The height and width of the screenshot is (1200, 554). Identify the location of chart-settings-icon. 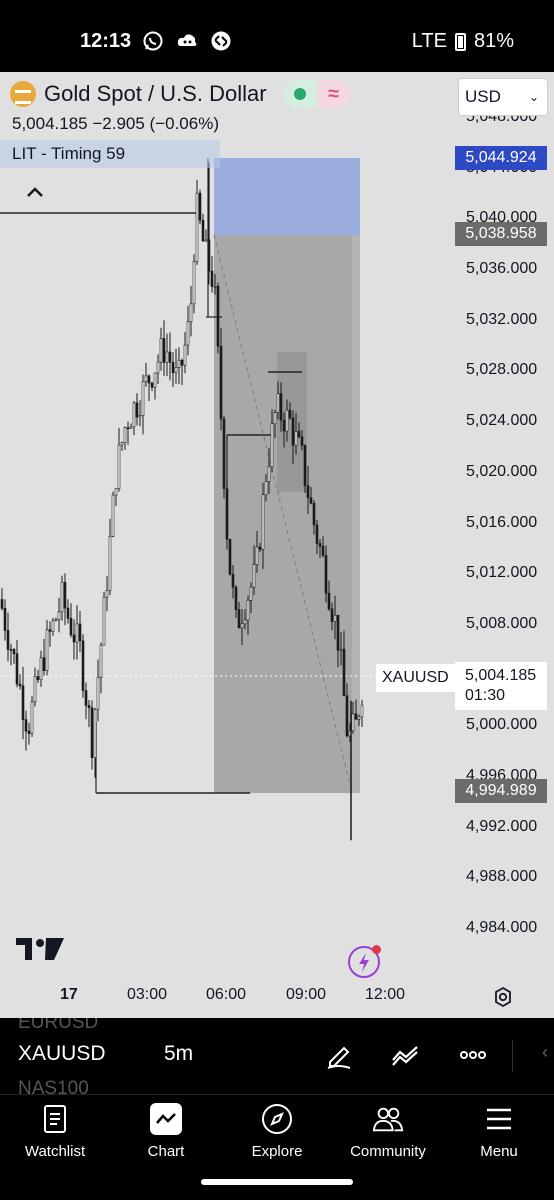
(503, 997).